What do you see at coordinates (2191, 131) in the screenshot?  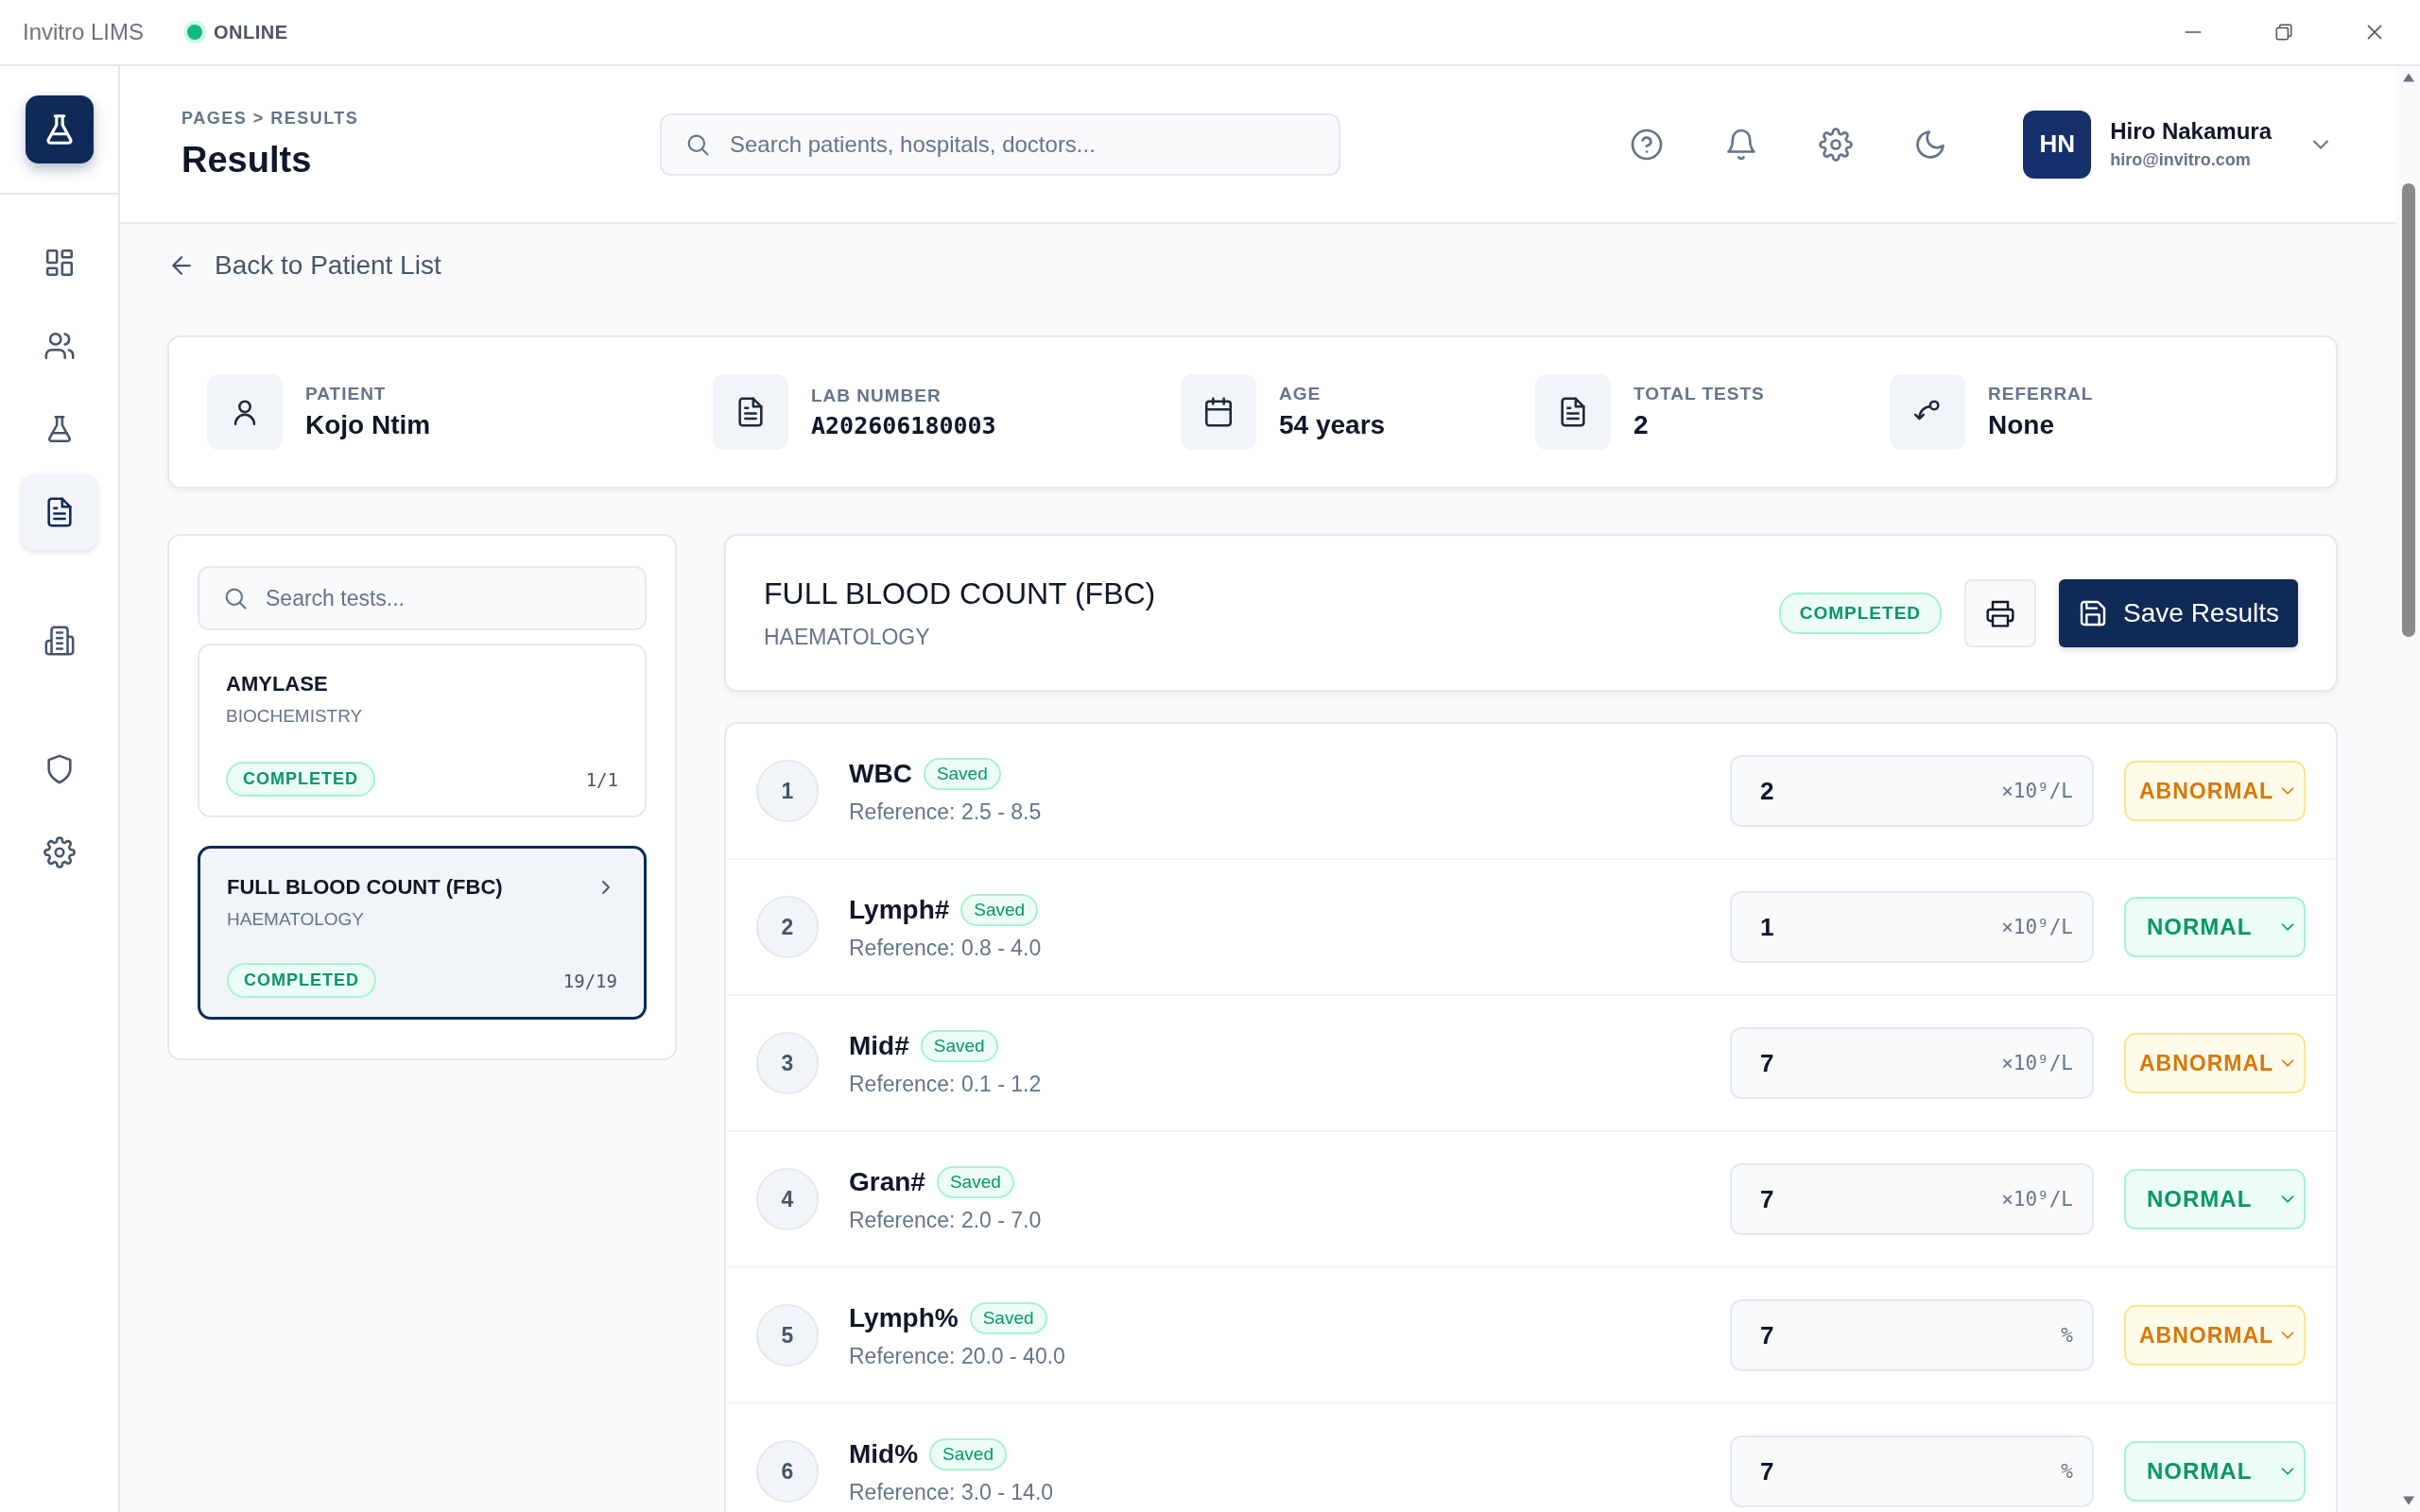 I see `user-name: Hiro Nakamura` at bounding box center [2191, 131].